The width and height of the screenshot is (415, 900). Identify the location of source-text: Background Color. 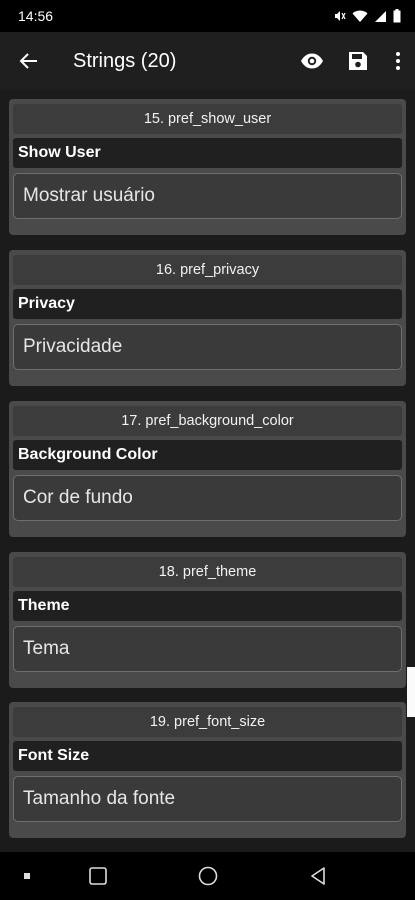
(207, 455).